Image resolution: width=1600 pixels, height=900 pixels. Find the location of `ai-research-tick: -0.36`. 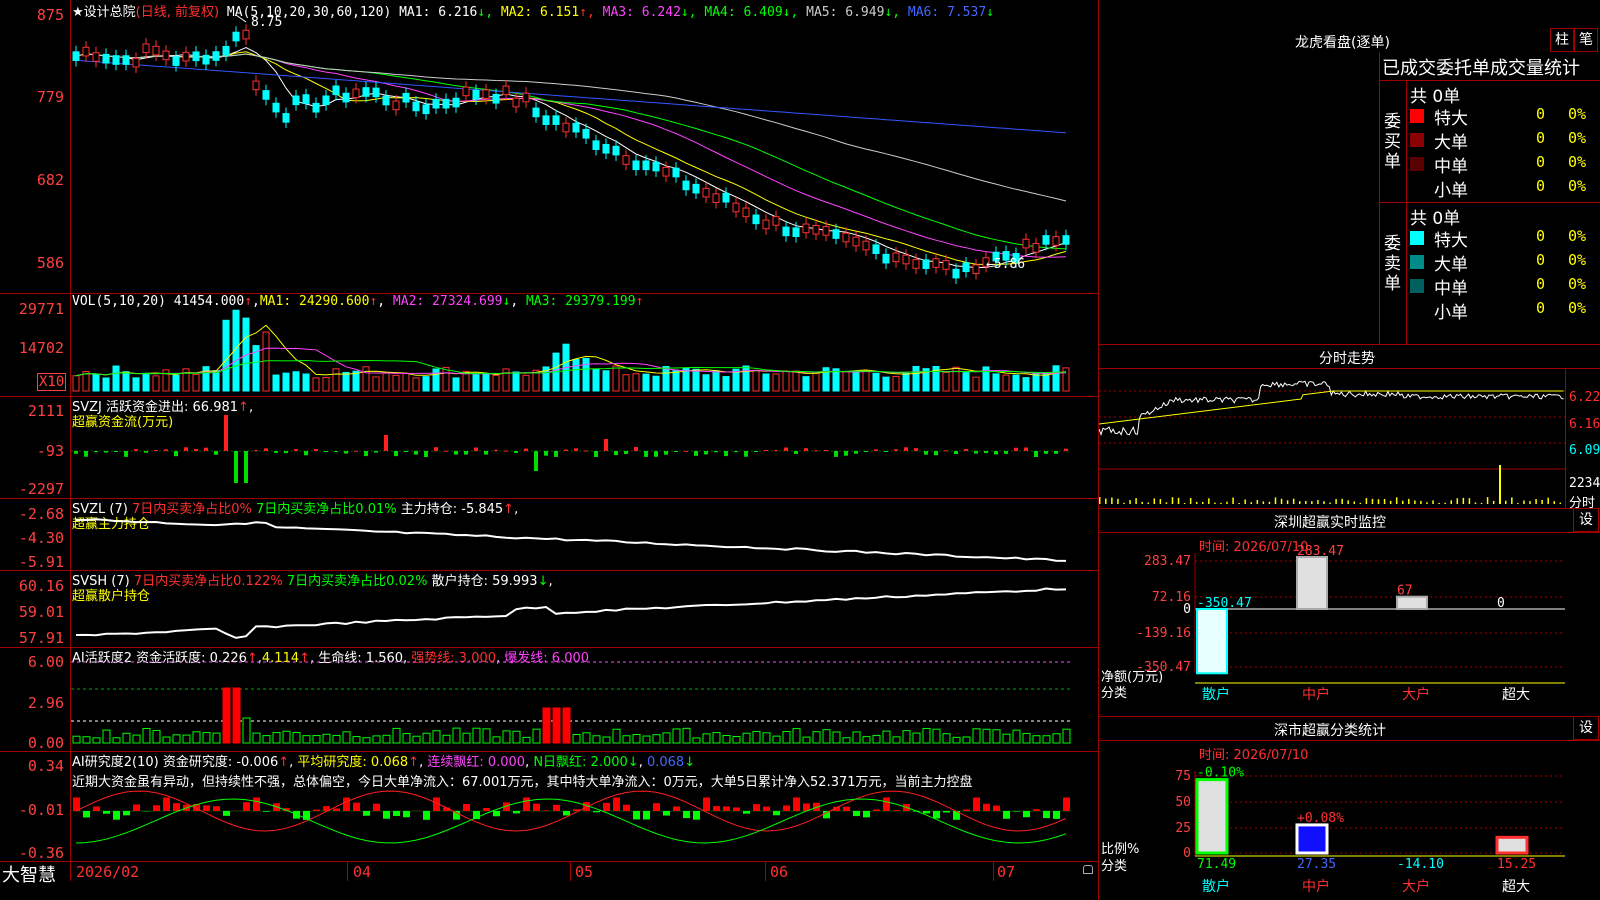

ai-research-tick: -0.36 is located at coordinates (41, 853).